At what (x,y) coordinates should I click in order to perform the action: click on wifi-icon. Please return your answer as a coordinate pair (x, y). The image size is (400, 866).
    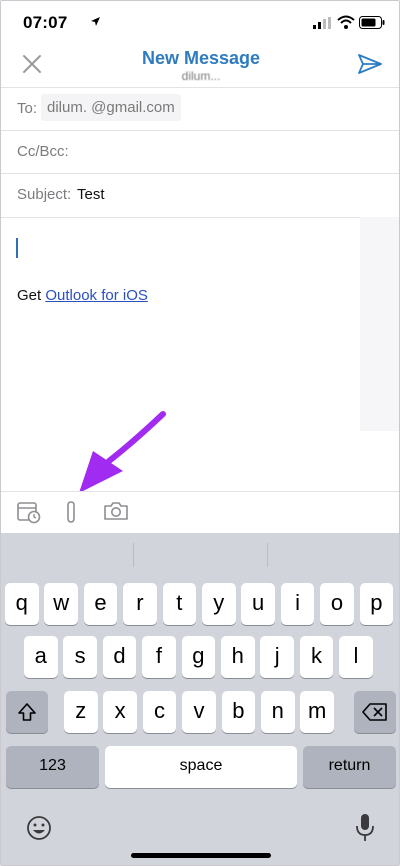
    Looking at the image, I should click on (346, 22).